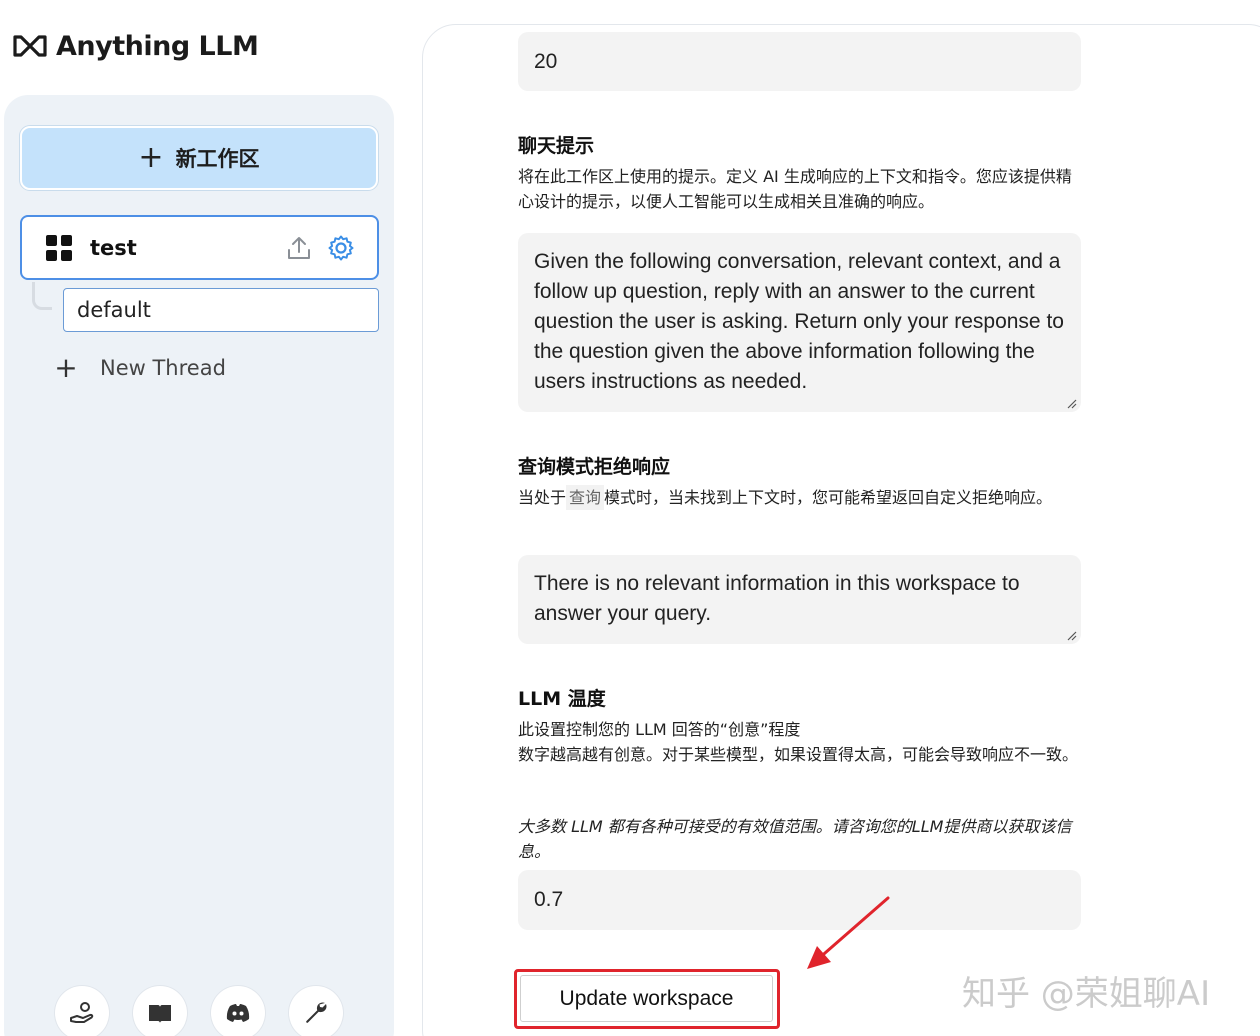 The width and height of the screenshot is (1260, 1036). What do you see at coordinates (542, 497) in the screenshot?
I see `query-refusal-desc-pre: 当处于` at bounding box center [542, 497].